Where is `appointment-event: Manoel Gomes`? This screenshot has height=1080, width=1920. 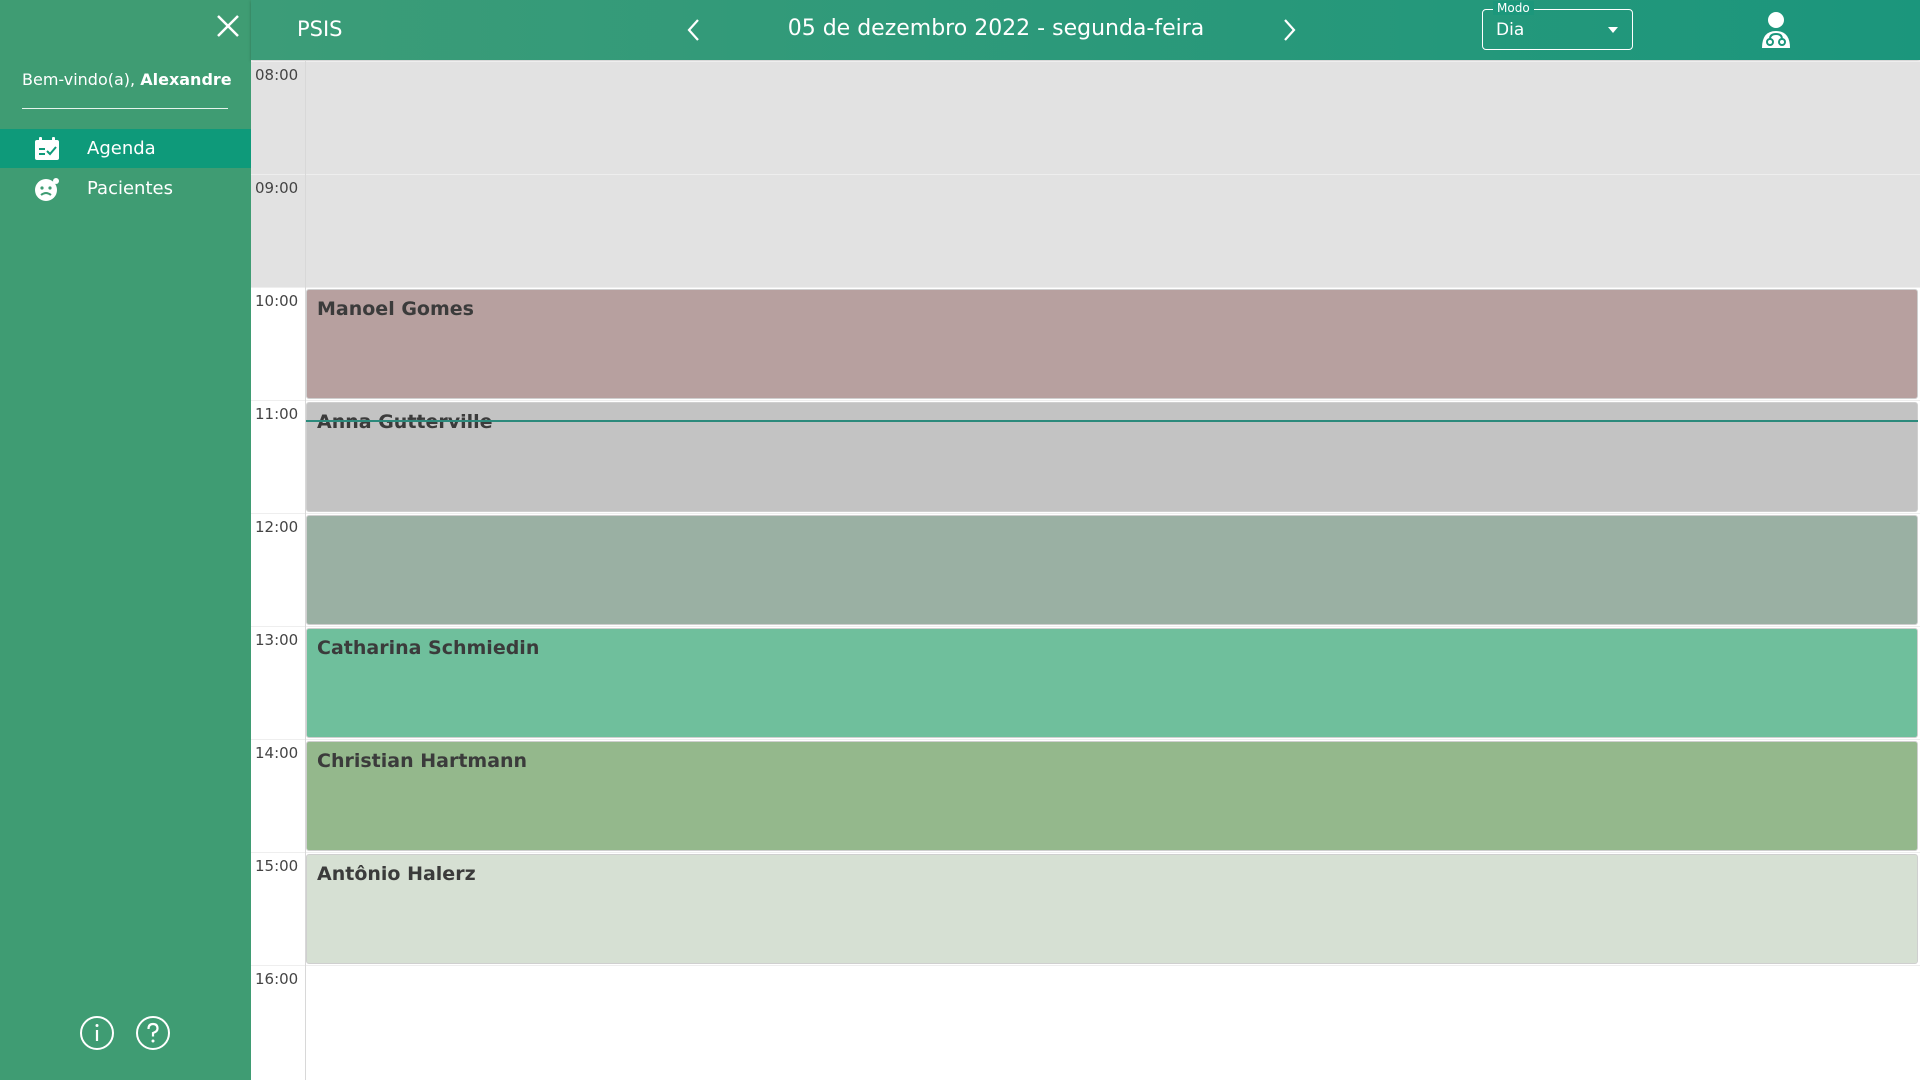 appointment-event: Manoel Gomes is located at coordinates (1112, 344).